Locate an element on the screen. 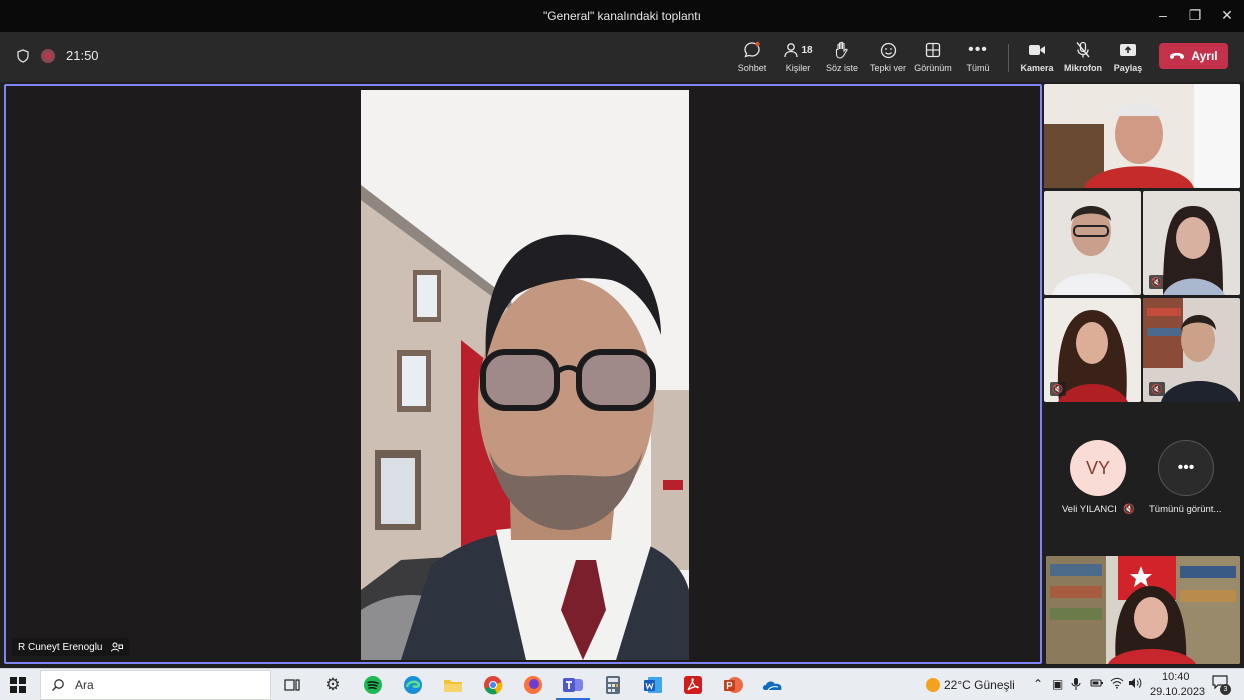 This screenshot has height=700, width=1244. avatar-name-row: Veli YILANCI 🔇 is located at coordinates (1098, 509).